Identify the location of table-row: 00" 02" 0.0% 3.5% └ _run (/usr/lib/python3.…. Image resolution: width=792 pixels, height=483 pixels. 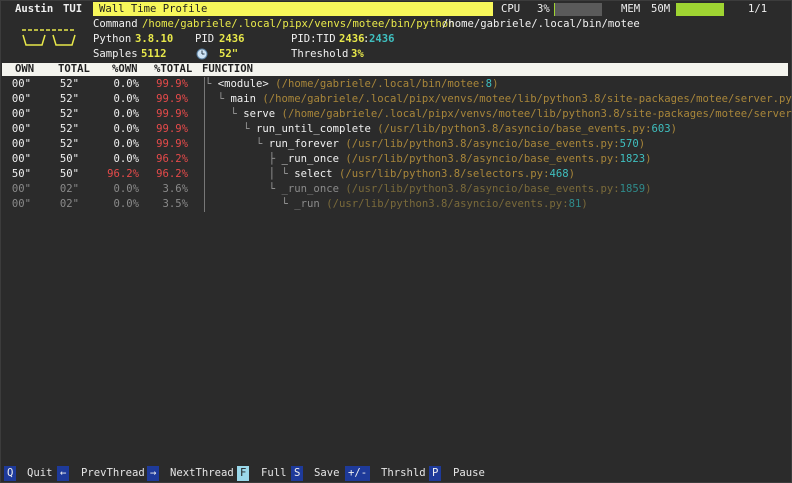
(396, 204).